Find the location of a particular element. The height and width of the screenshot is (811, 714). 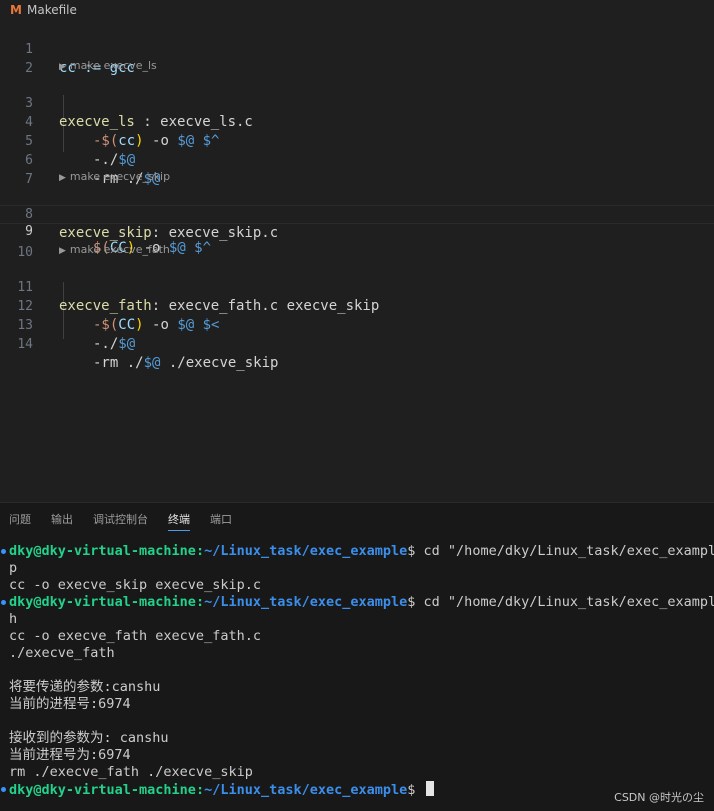

tab-problems: 问题 is located at coordinates (20, 520).